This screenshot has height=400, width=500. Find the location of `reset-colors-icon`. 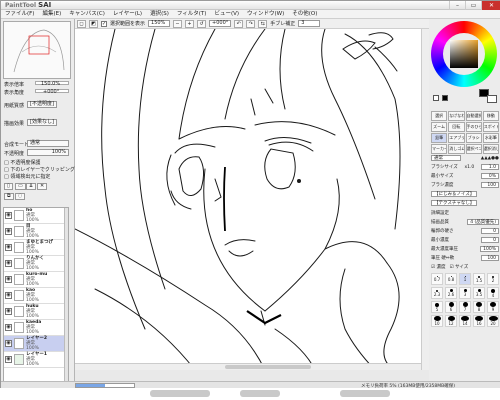

reset-colors-icon is located at coordinates (445, 98).